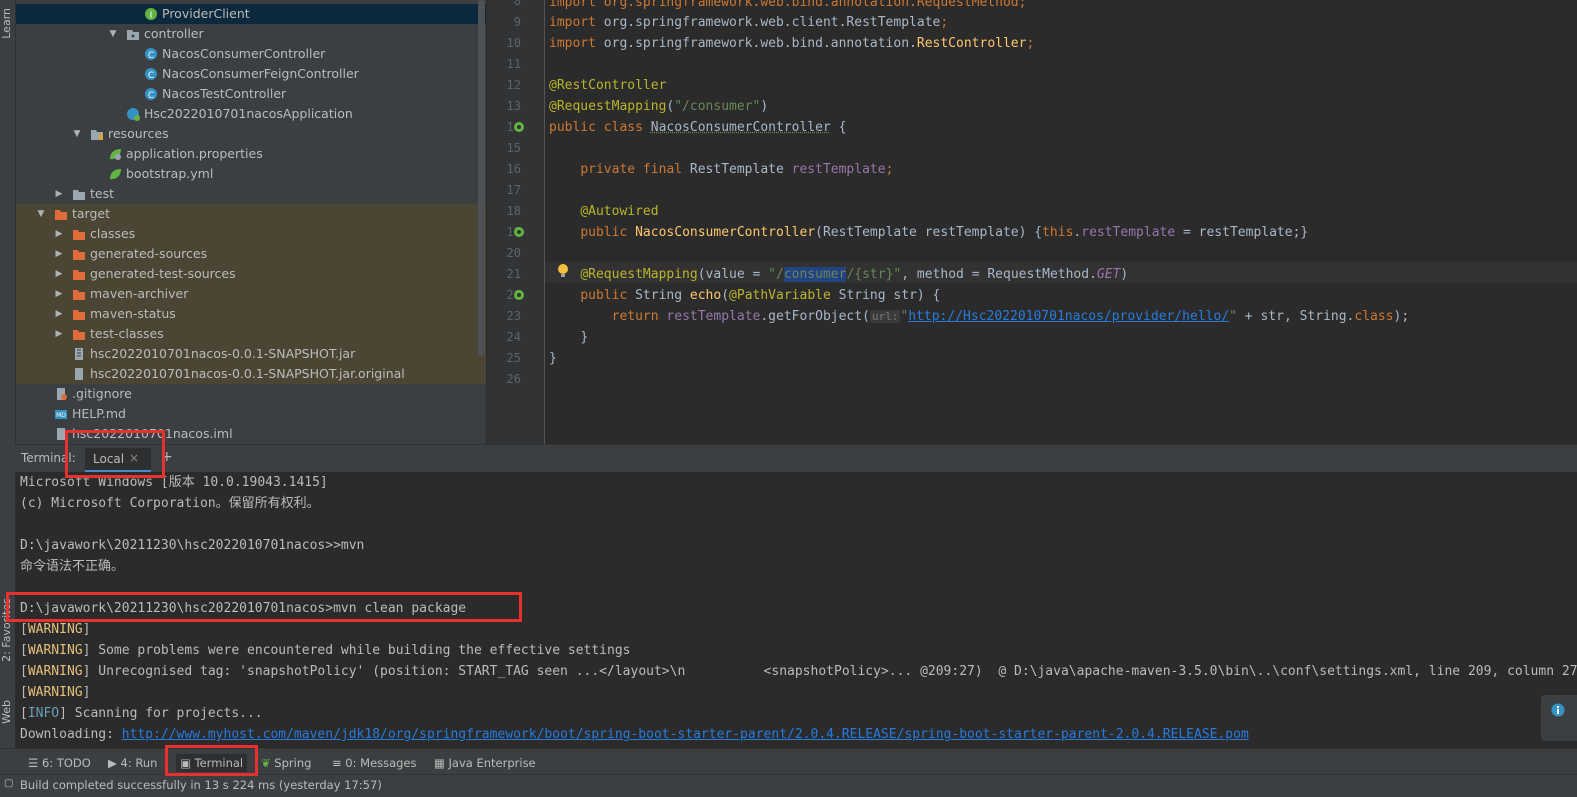 The height and width of the screenshot is (797, 1577). Describe the element at coordinates (163, 274) in the screenshot. I see `tree-item-label: generated-test-sources` at that location.